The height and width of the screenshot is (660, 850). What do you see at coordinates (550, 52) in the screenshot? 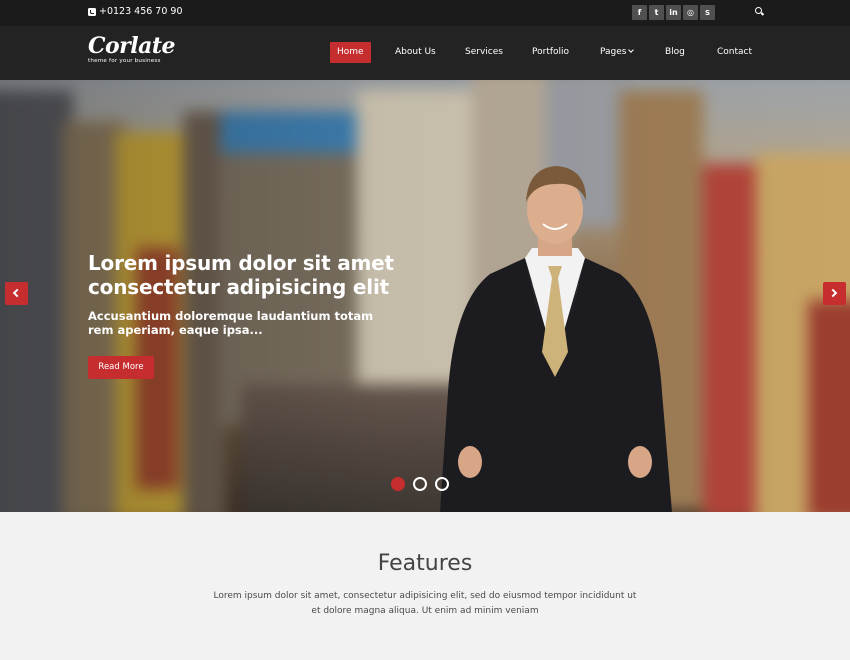
I see `nav-portfolio: Portfolio` at bounding box center [550, 52].